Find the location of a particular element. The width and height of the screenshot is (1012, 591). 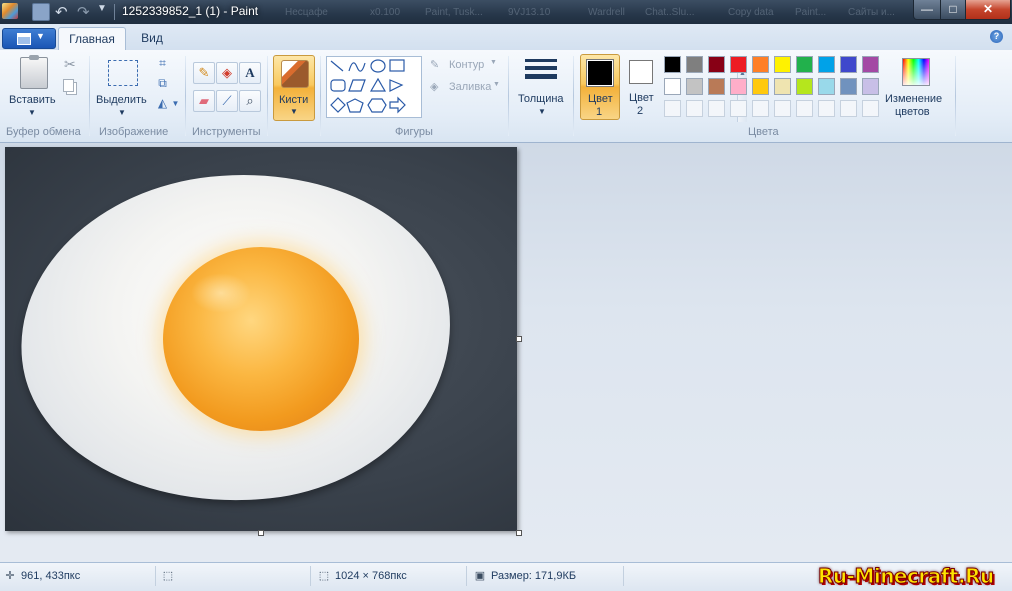

fill-bucket-icon: ◈ is located at coordinates (227, 73).